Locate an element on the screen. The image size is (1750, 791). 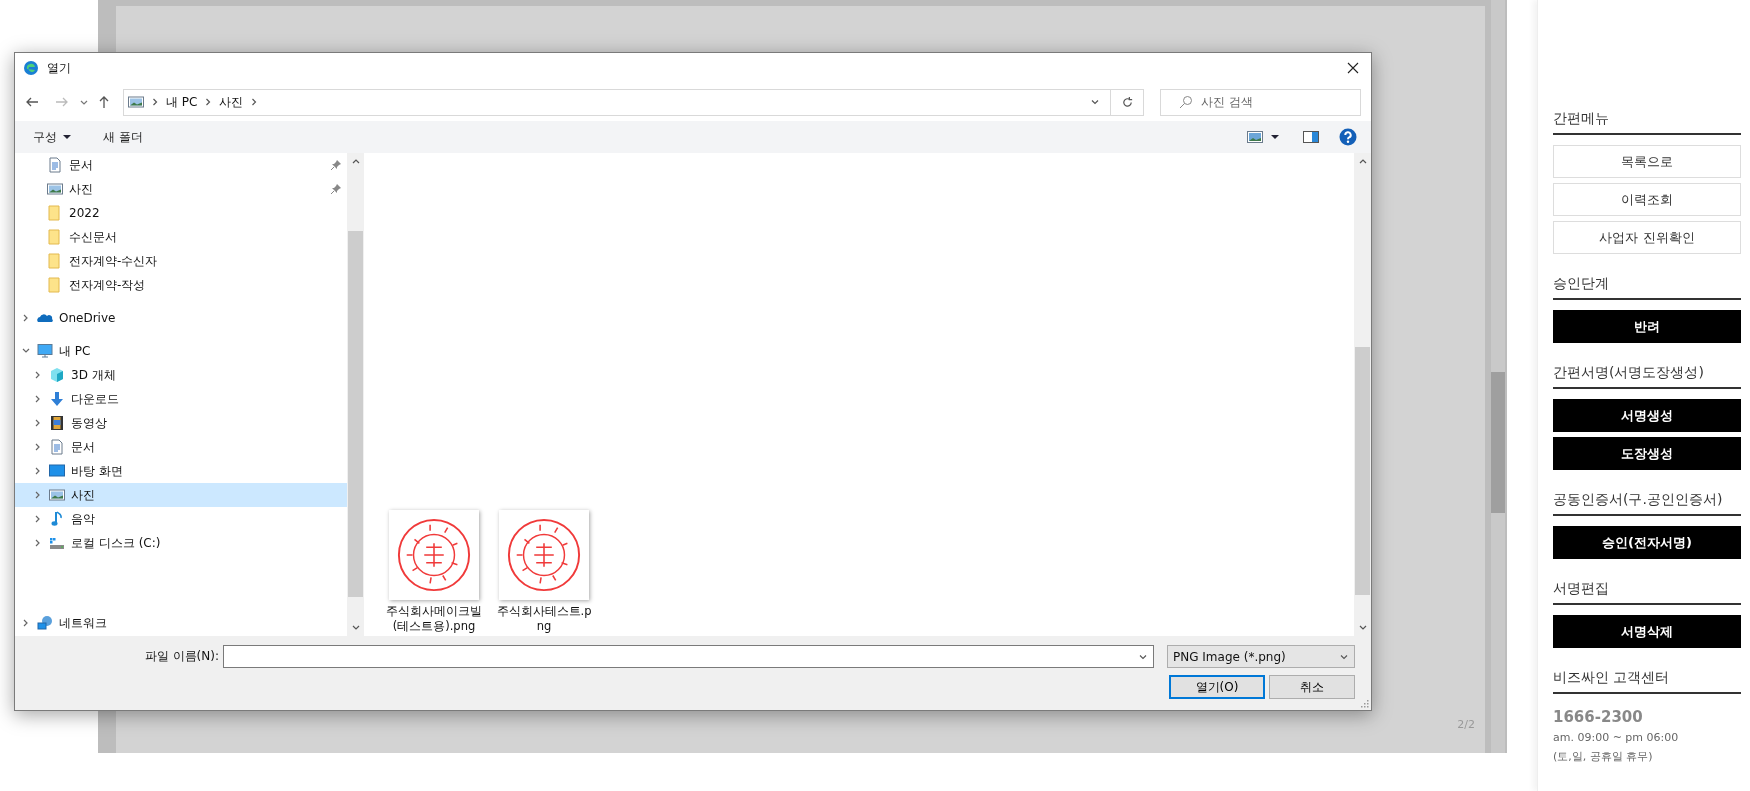
up-arrow-icon is located at coordinates (104, 102).